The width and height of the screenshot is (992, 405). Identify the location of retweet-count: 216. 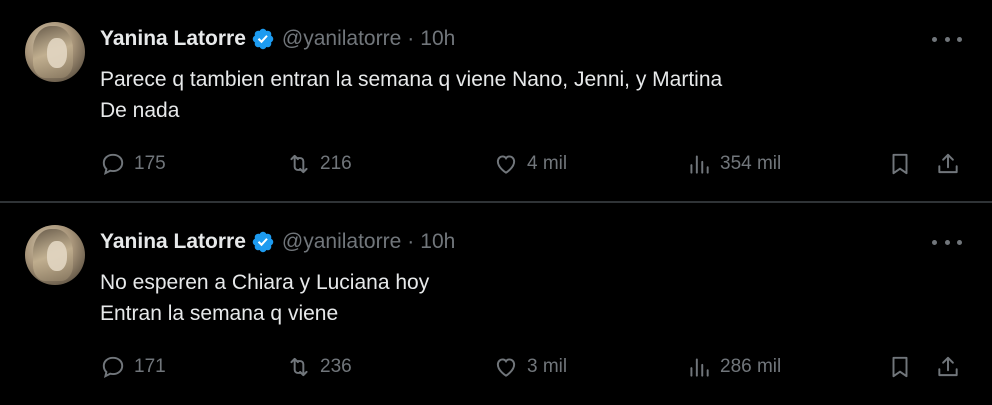
(336, 163).